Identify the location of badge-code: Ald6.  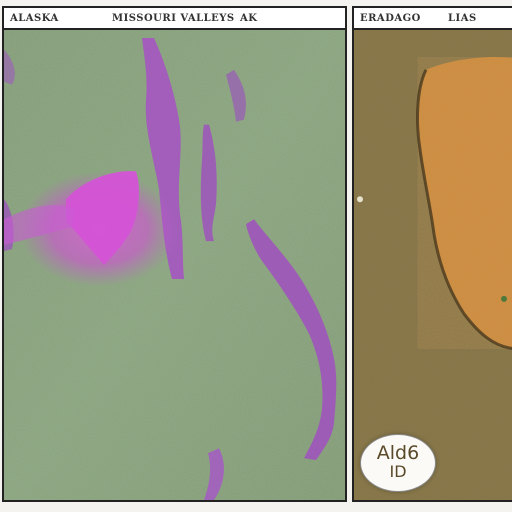
(398, 453).